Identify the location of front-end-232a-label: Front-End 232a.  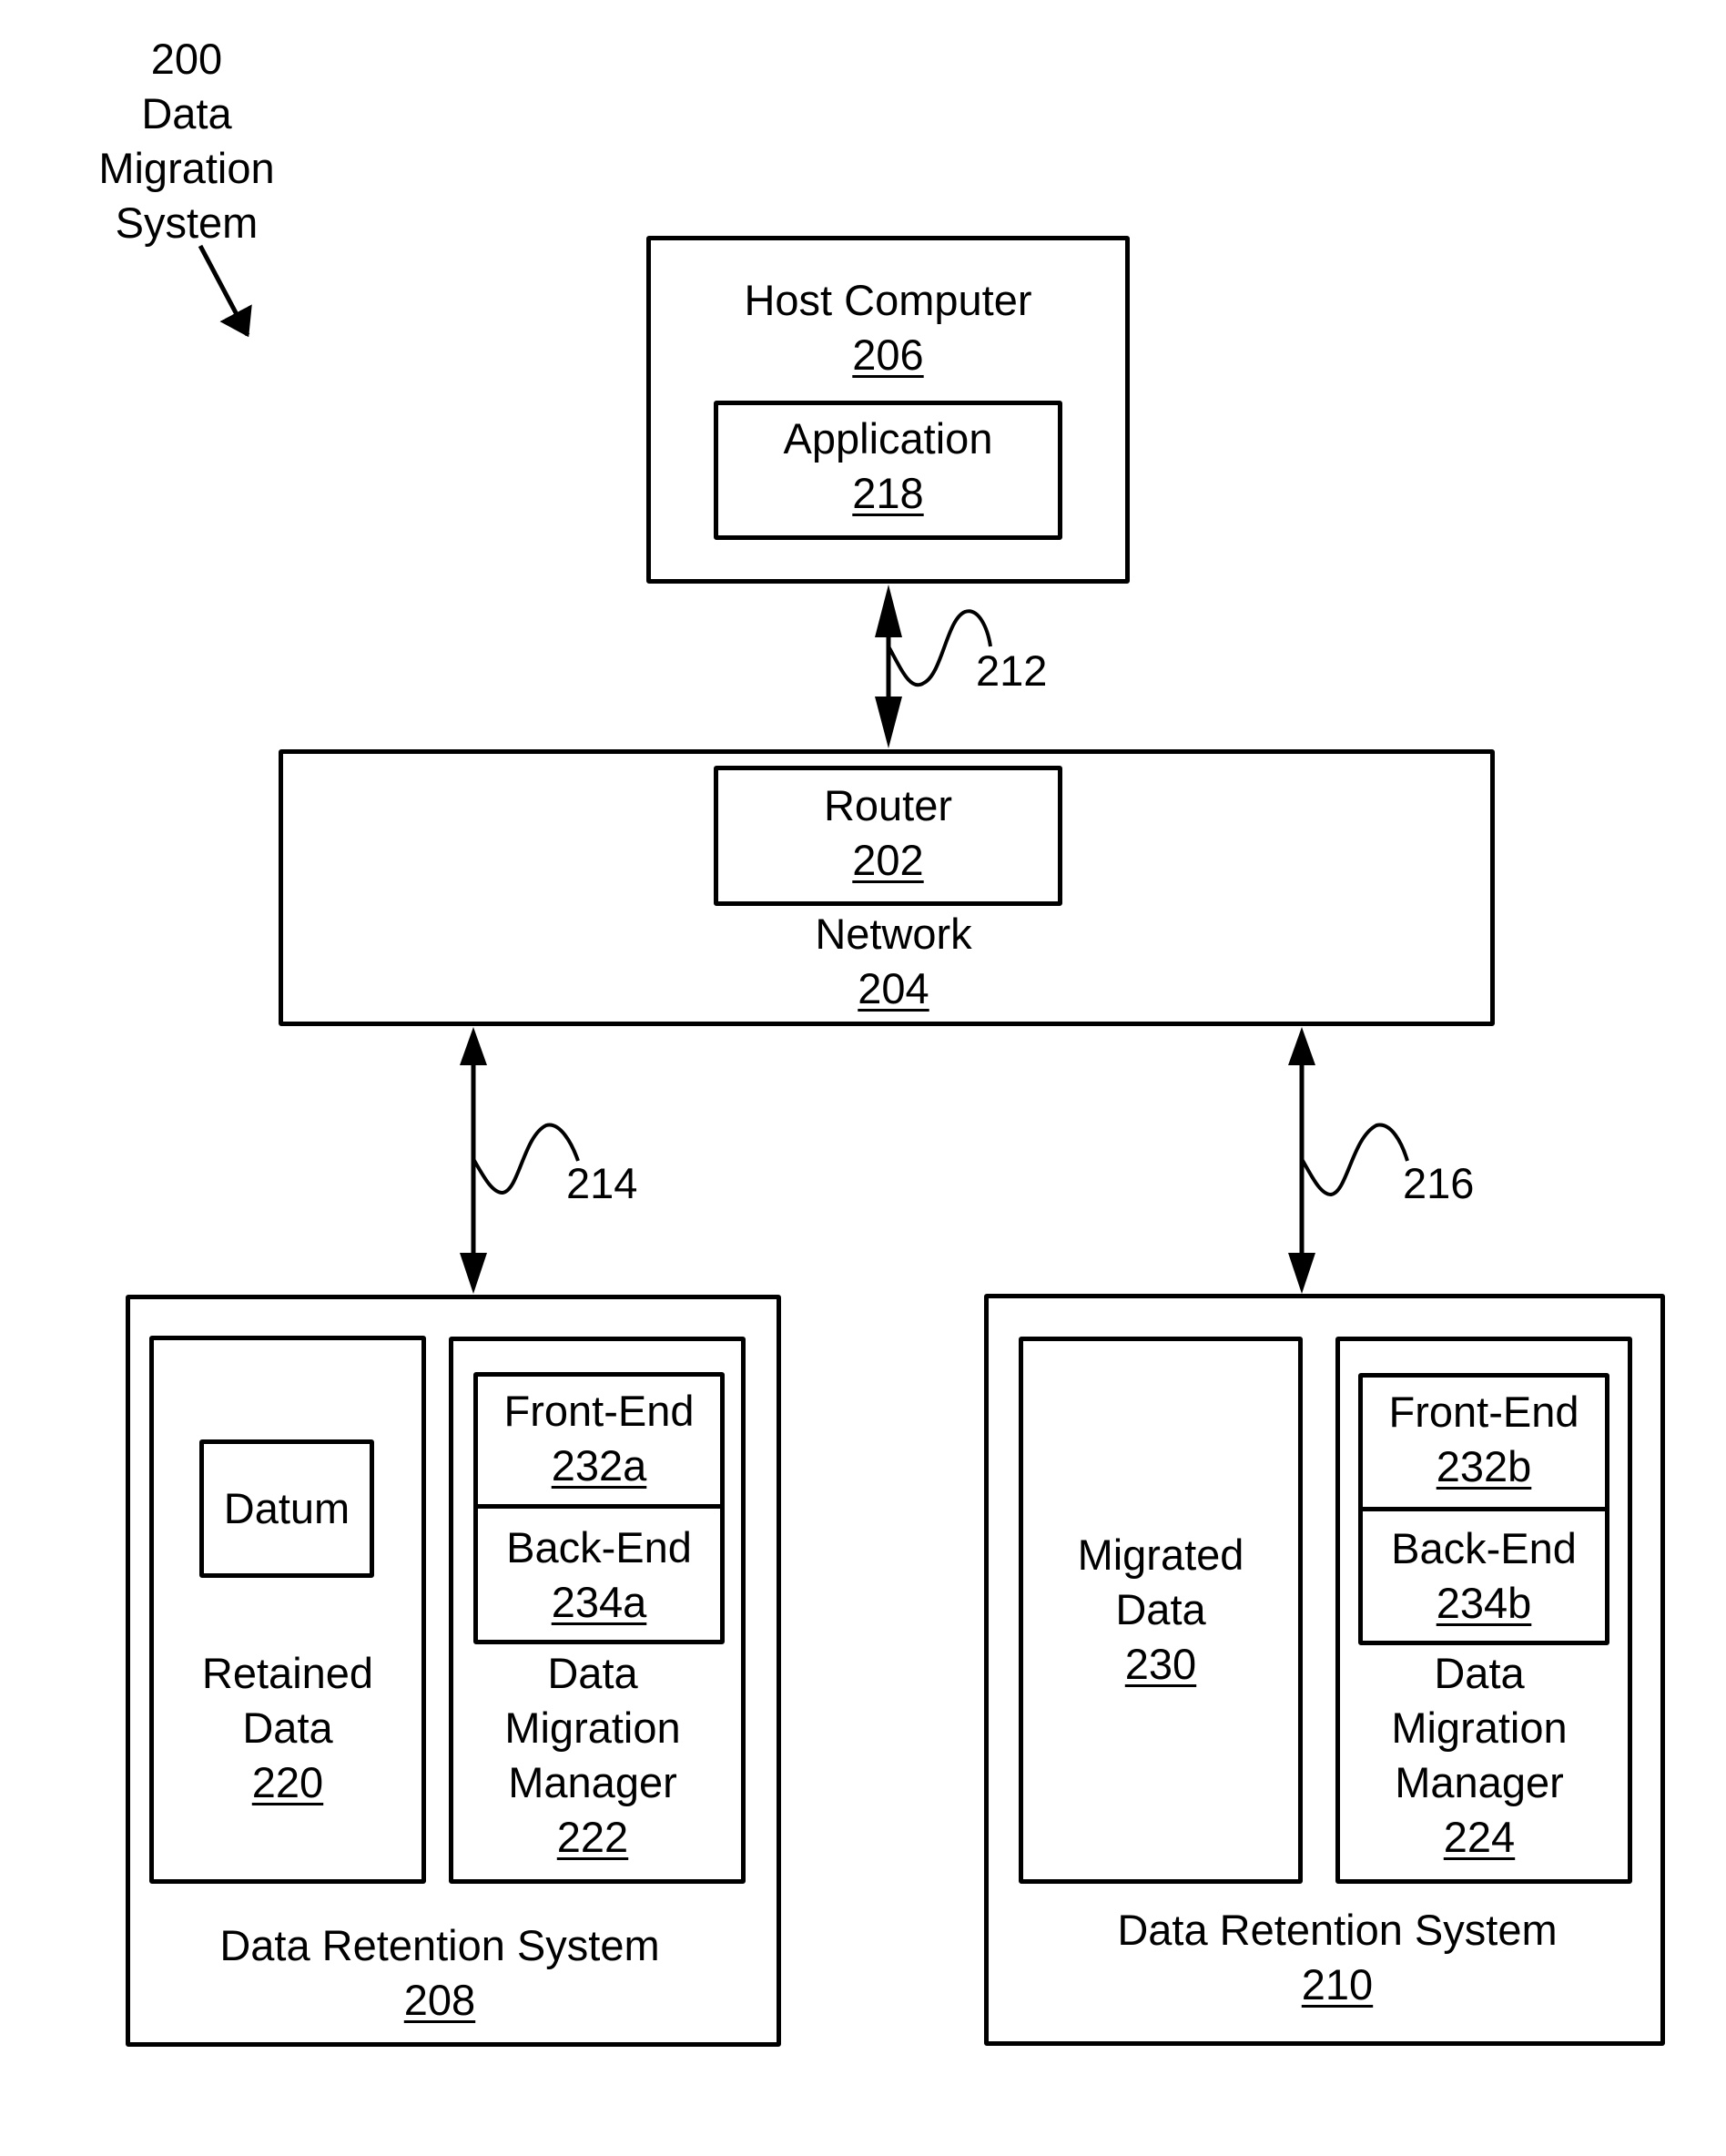
(599, 1439).